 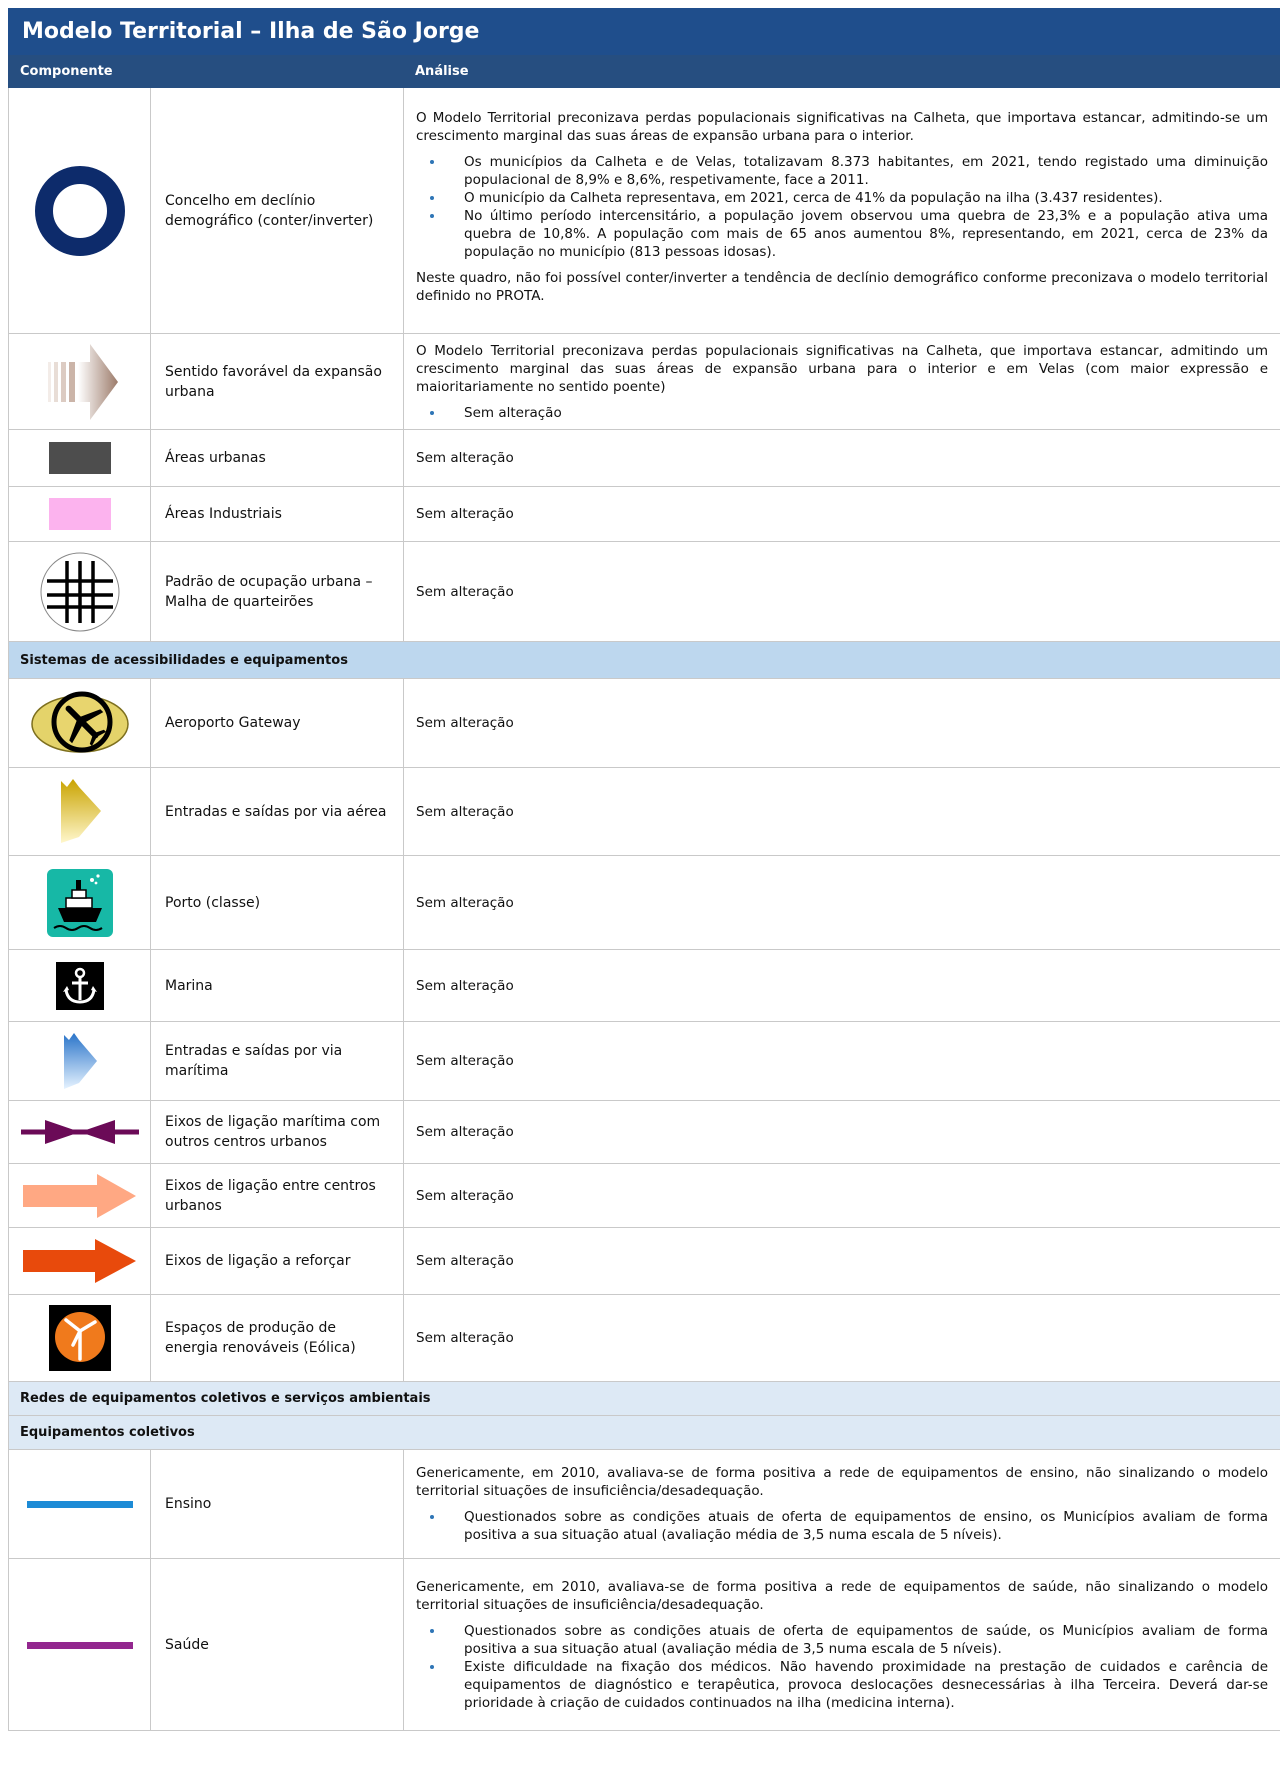 I want to click on table-row: Aeroporto Gateway Sem alteração, so click(x=644, y=723).